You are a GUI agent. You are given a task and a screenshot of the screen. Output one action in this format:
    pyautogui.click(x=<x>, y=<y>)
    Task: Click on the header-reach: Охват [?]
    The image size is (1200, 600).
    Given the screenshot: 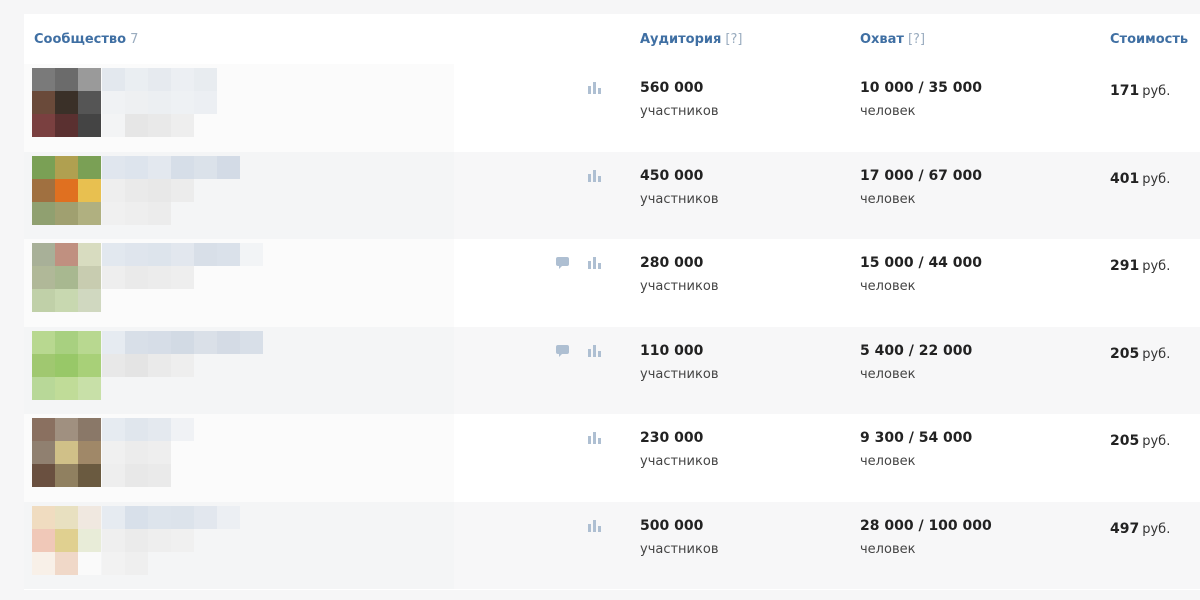 What is the action you would take?
    pyautogui.click(x=892, y=39)
    